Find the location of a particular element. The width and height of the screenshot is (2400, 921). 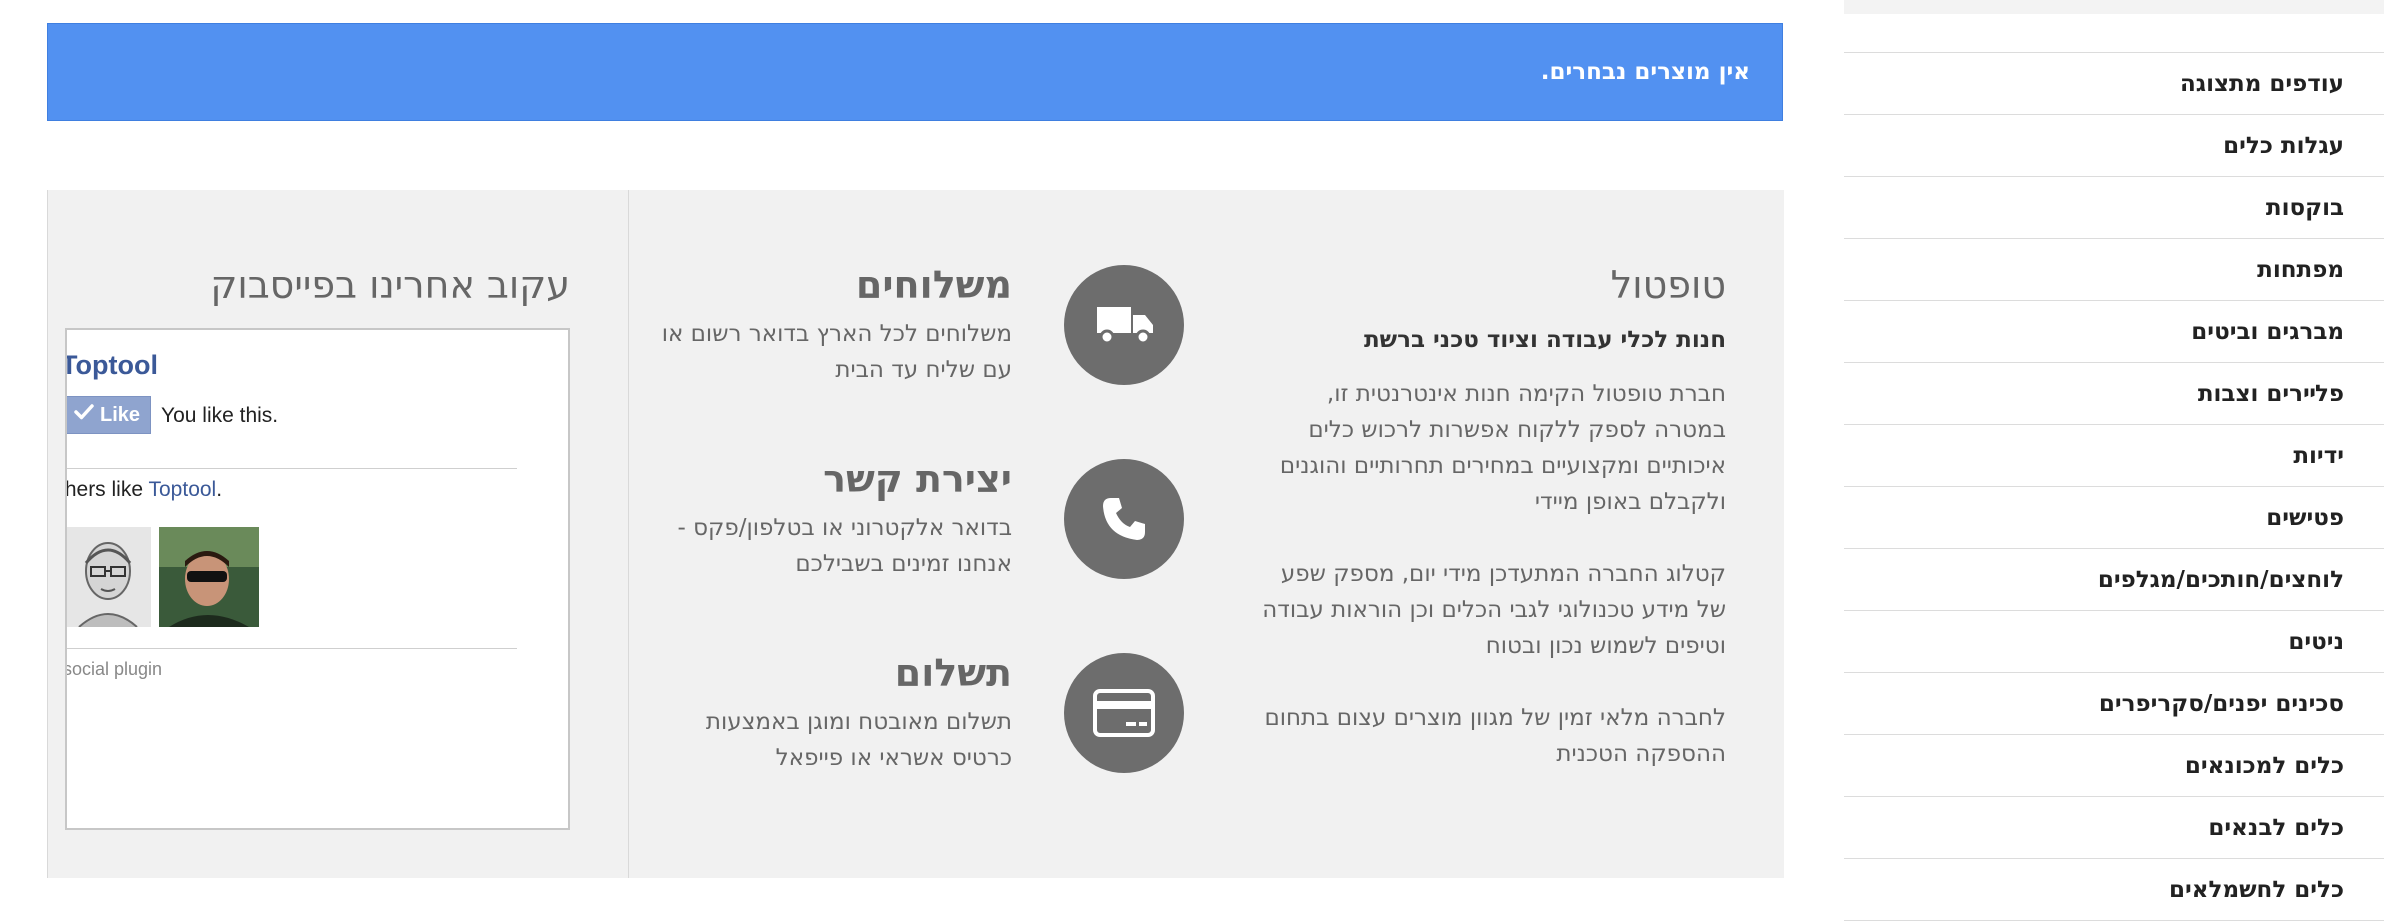

payment-title: תשלום is located at coordinates (953, 673).